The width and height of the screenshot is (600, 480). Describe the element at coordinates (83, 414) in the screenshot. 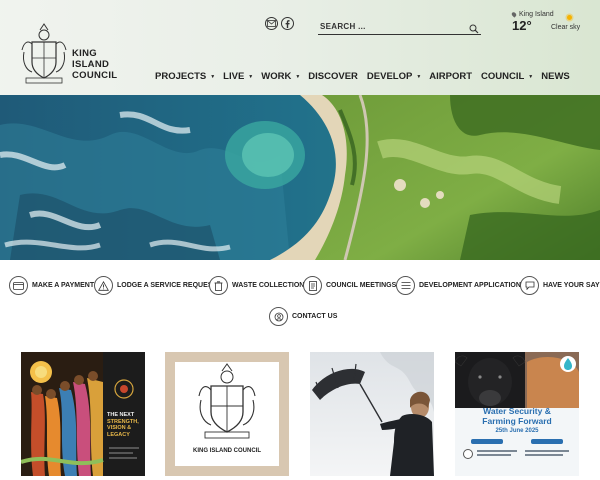

I see `news-card-next-generation: THE NEXT STRENGTH, VISION & LEGACY` at that location.